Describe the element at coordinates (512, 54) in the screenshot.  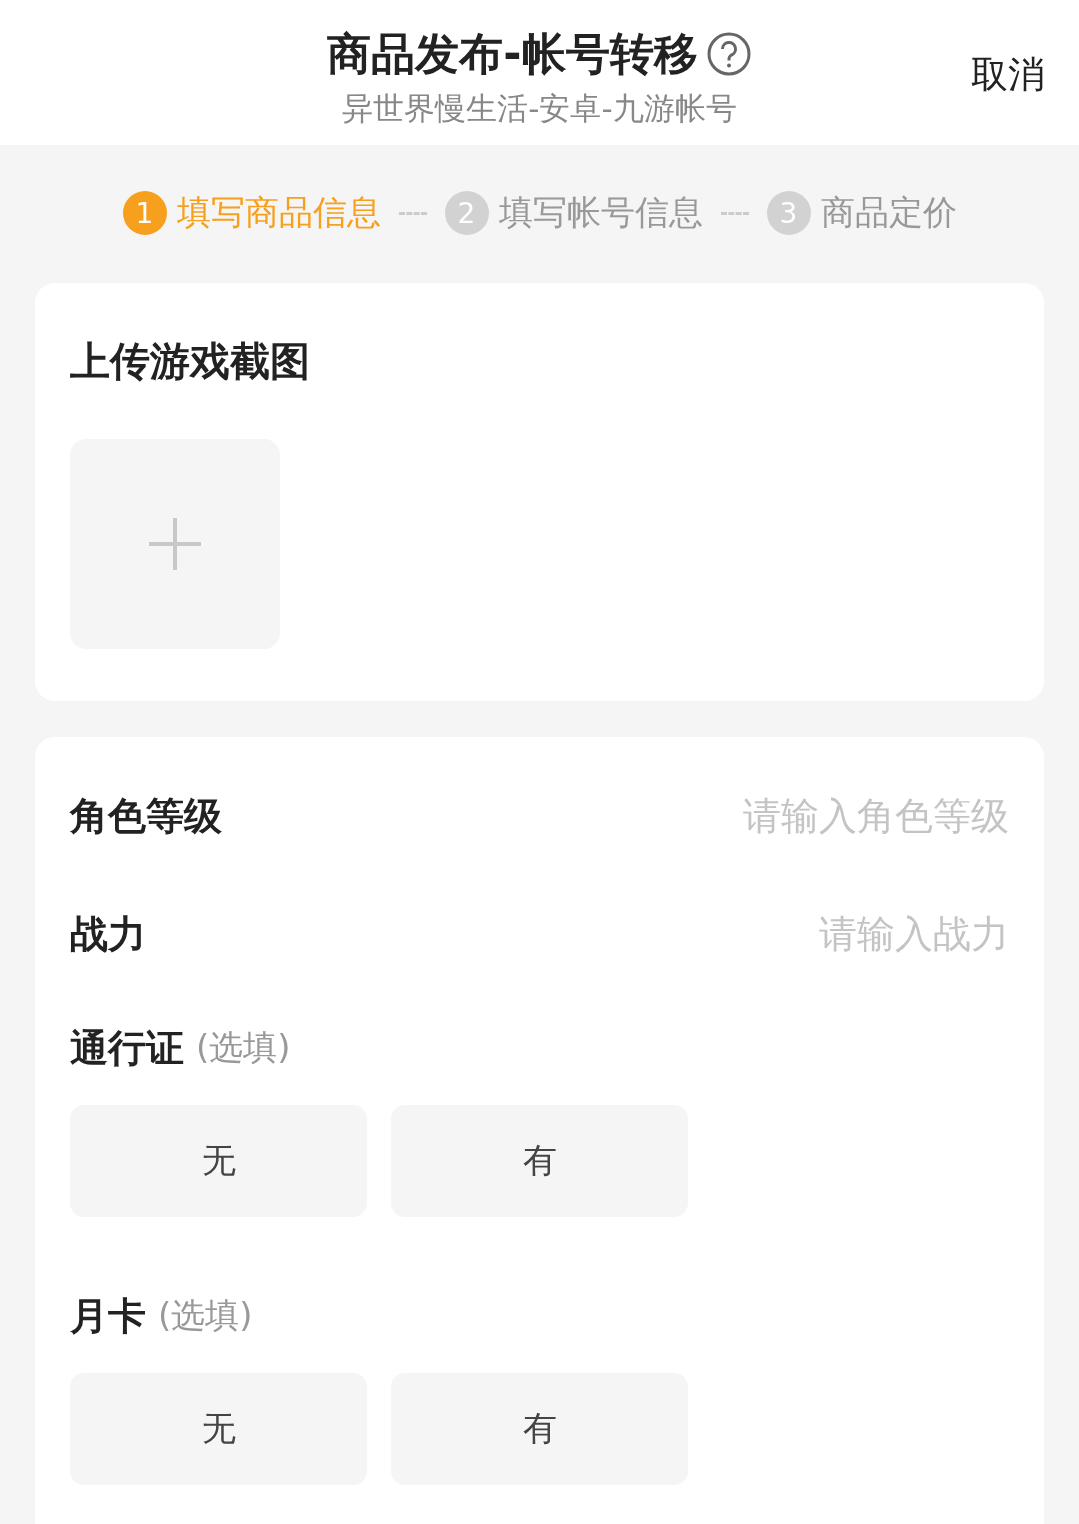
I see `page-title: 商品发布-帐号转移` at that location.